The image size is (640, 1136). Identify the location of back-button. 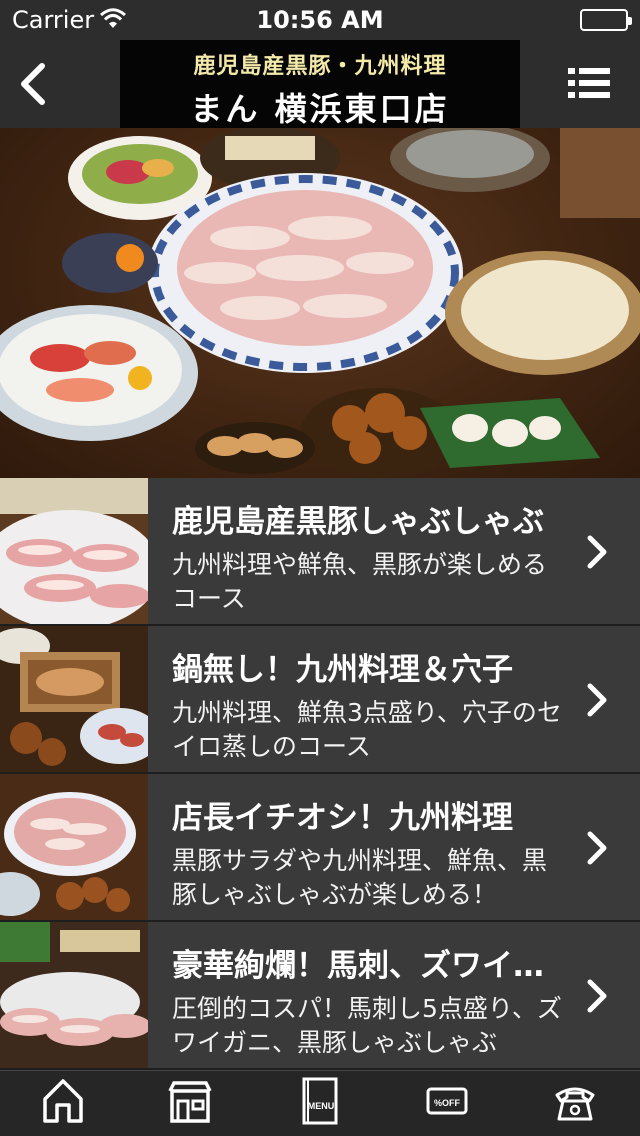
(38, 84).